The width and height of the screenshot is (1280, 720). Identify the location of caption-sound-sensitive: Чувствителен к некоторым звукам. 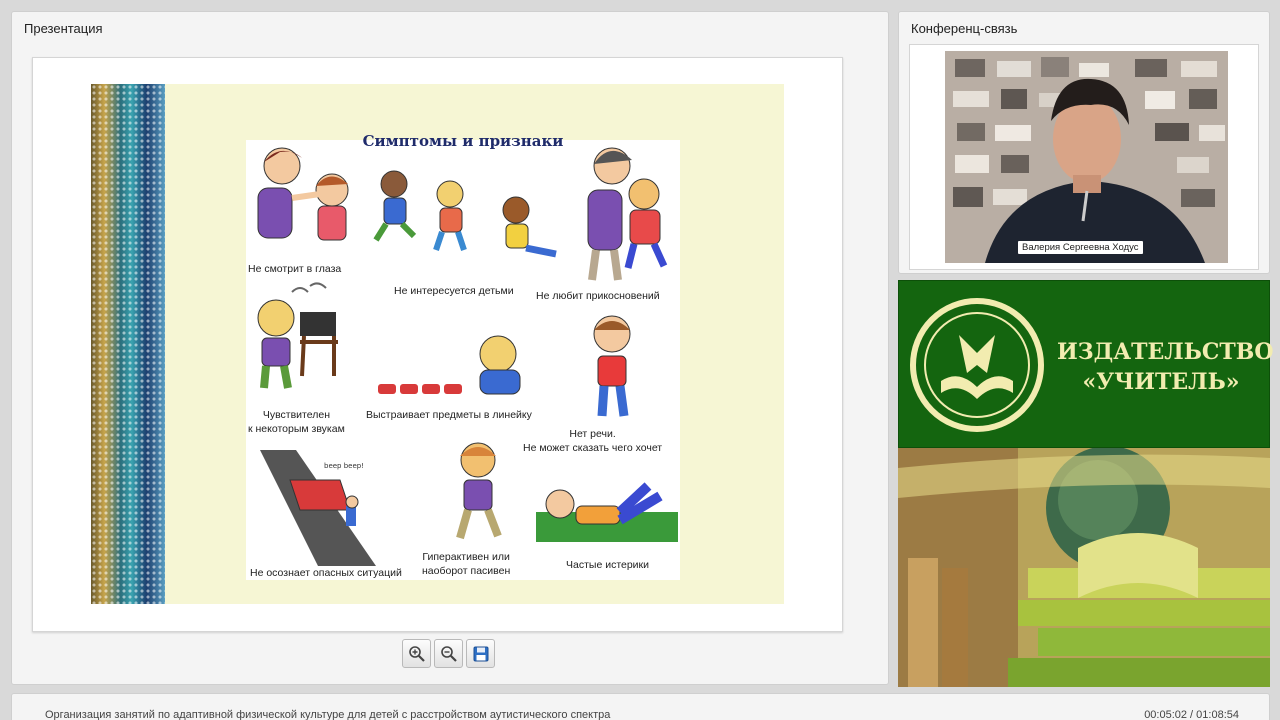
(296, 422).